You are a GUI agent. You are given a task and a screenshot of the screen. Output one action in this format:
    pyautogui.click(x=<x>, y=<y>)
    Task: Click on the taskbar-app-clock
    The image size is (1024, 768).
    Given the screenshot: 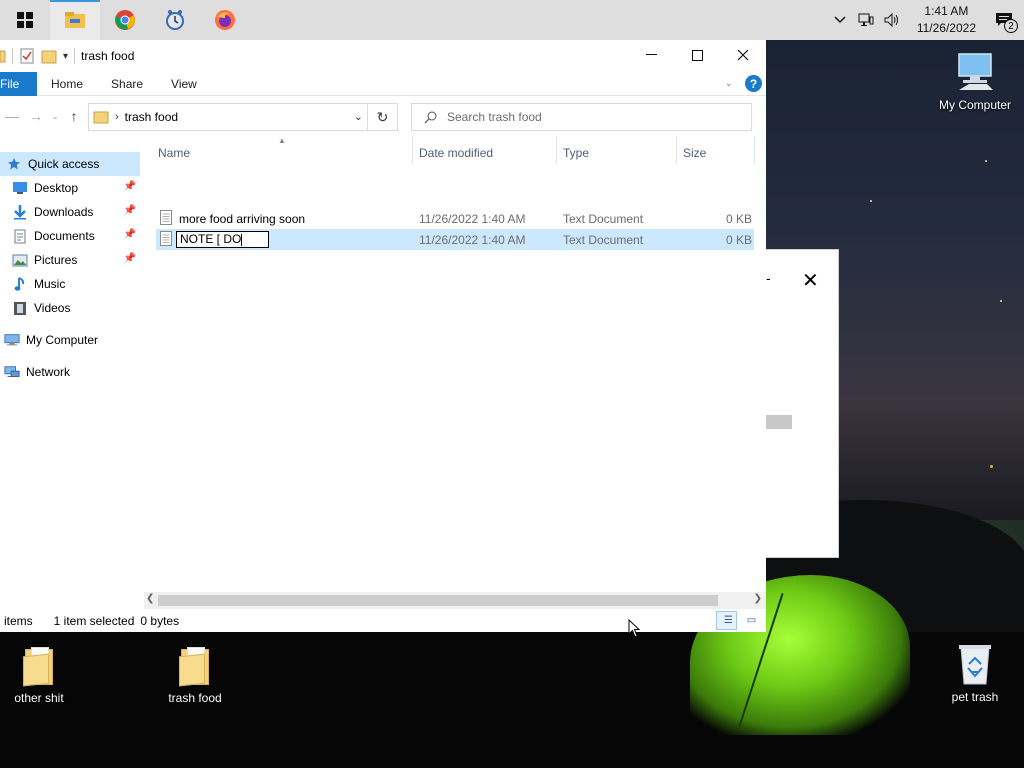 What is the action you would take?
    pyautogui.click(x=175, y=20)
    